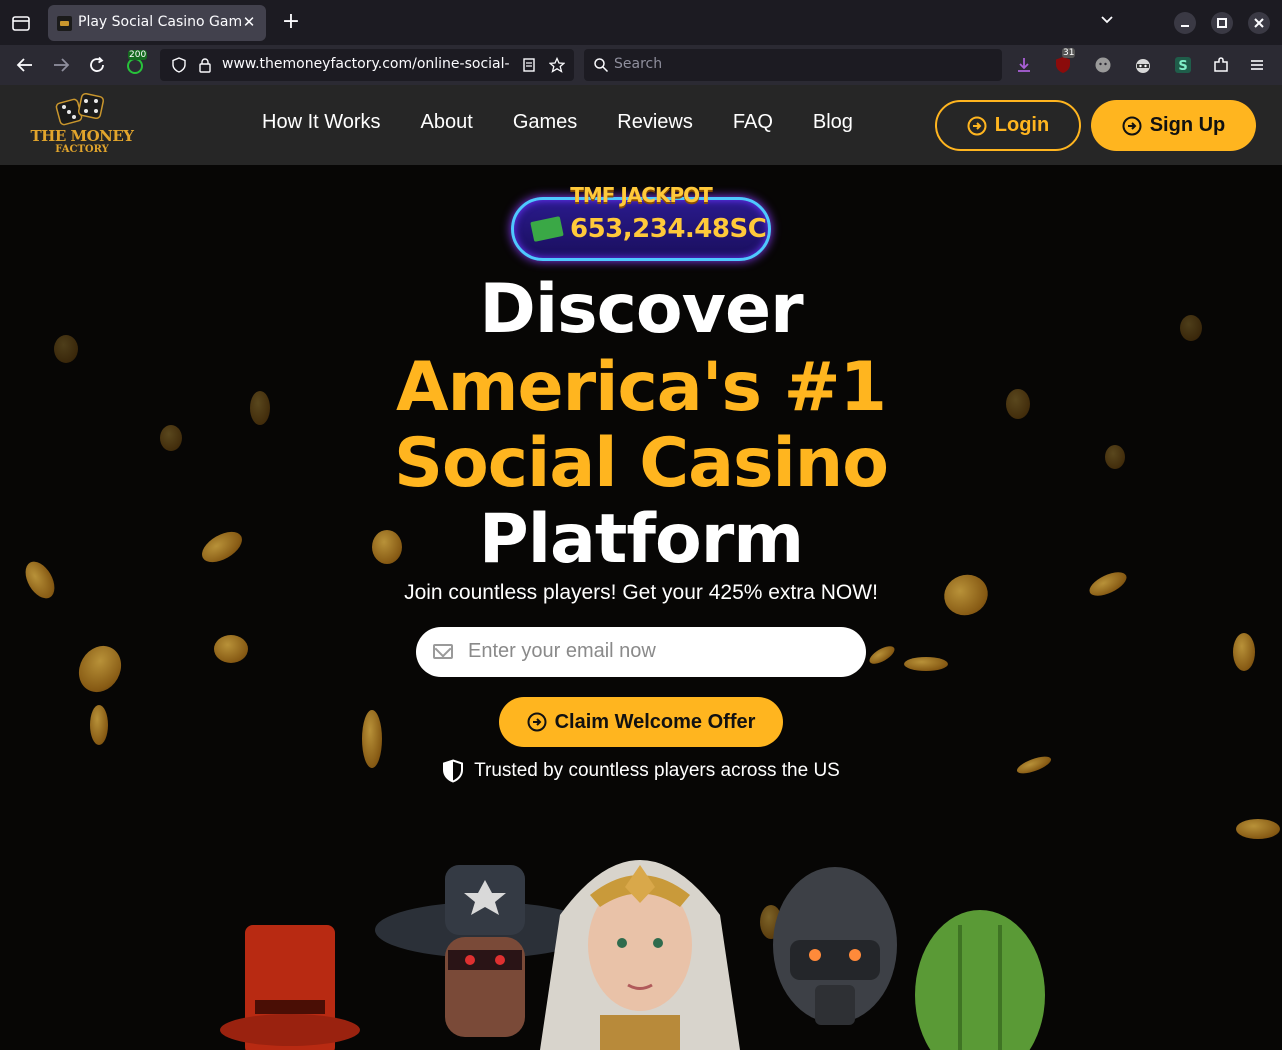  What do you see at coordinates (443, 651) in the screenshot?
I see `envelope-icon` at bounding box center [443, 651].